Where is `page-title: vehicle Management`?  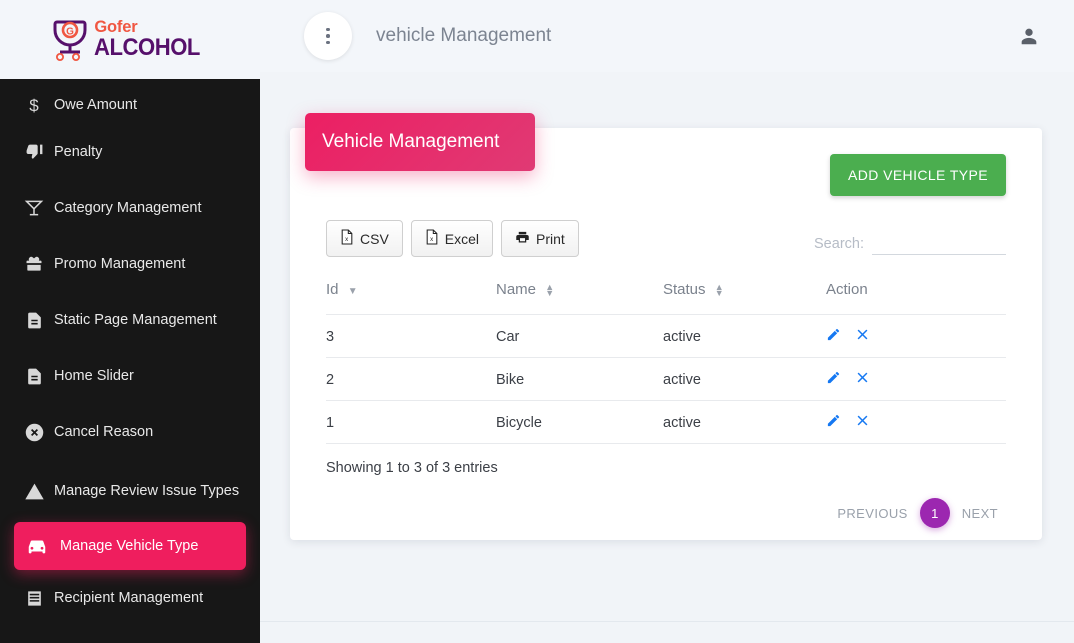
page-title: vehicle Management is located at coordinates (464, 35).